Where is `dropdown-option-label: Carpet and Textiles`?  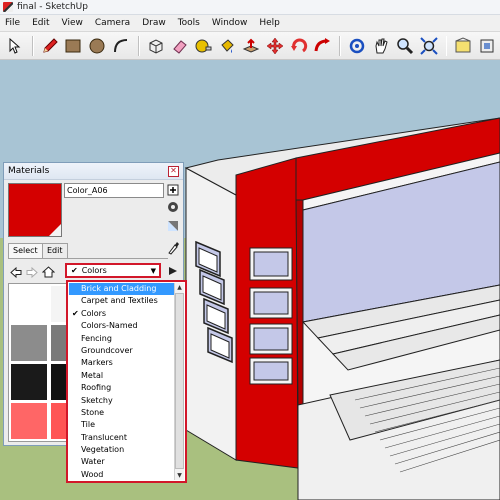 dropdown-option-label: Carpet and Textiles is located at coordinates (119, 301).